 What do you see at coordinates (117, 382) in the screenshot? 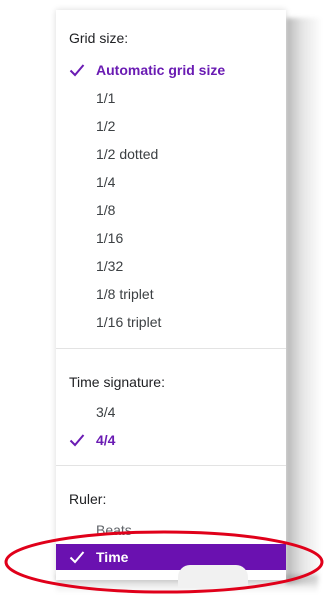
I see `time-signature-heading: Time signature:` at bounding box center [117, 382].